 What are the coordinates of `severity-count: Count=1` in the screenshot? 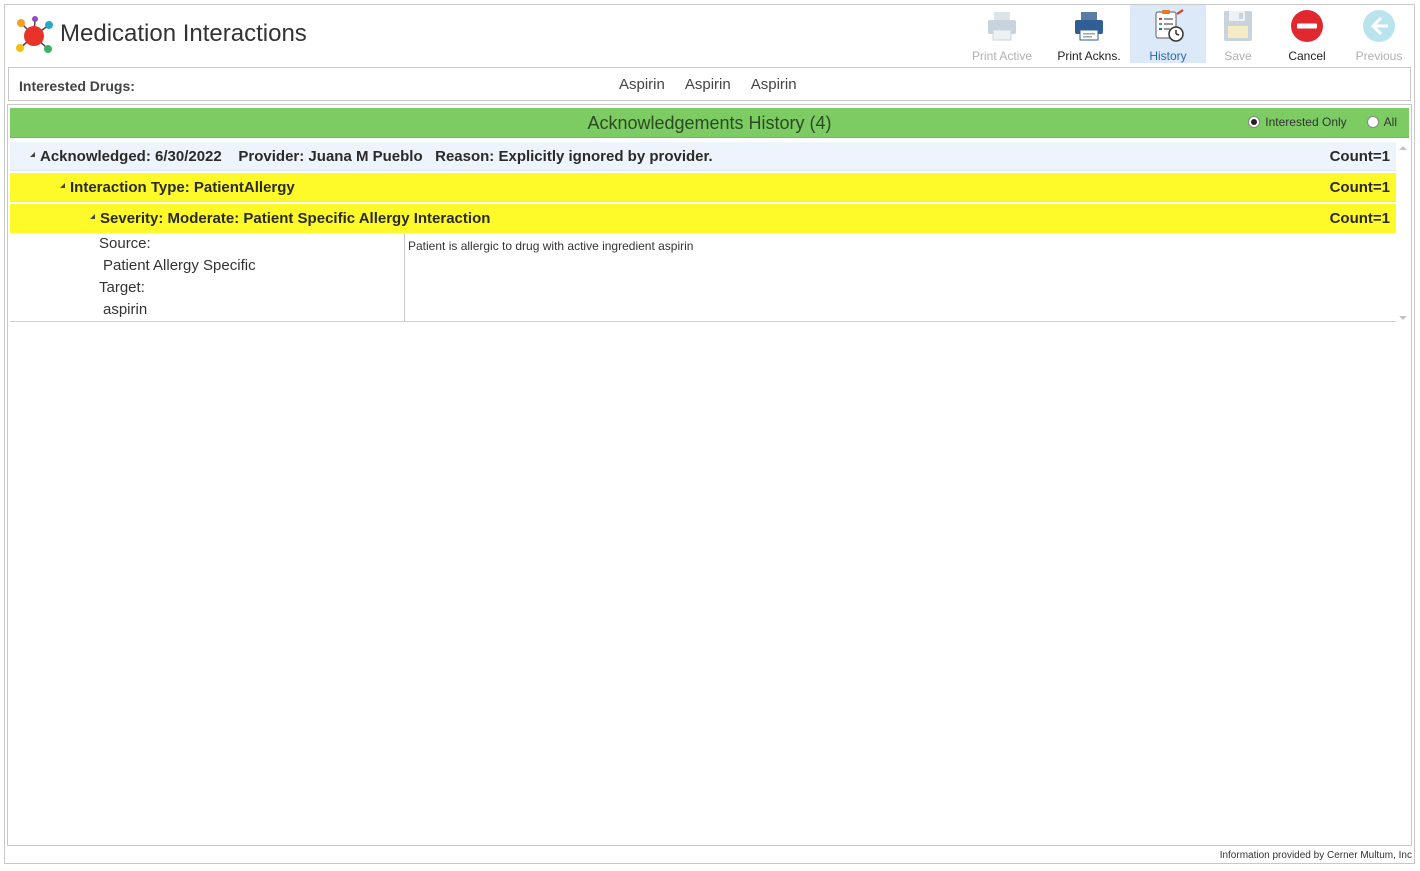 It's located at (1359, 218).